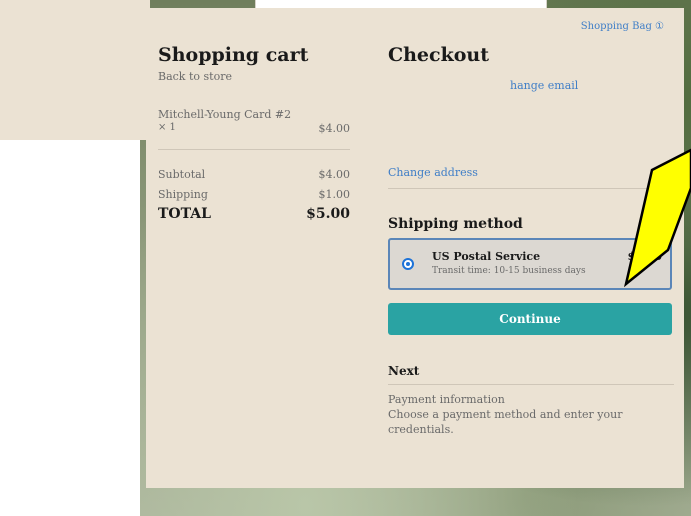  I want to click on cart-item-price: $4.00, so click(334, 128).